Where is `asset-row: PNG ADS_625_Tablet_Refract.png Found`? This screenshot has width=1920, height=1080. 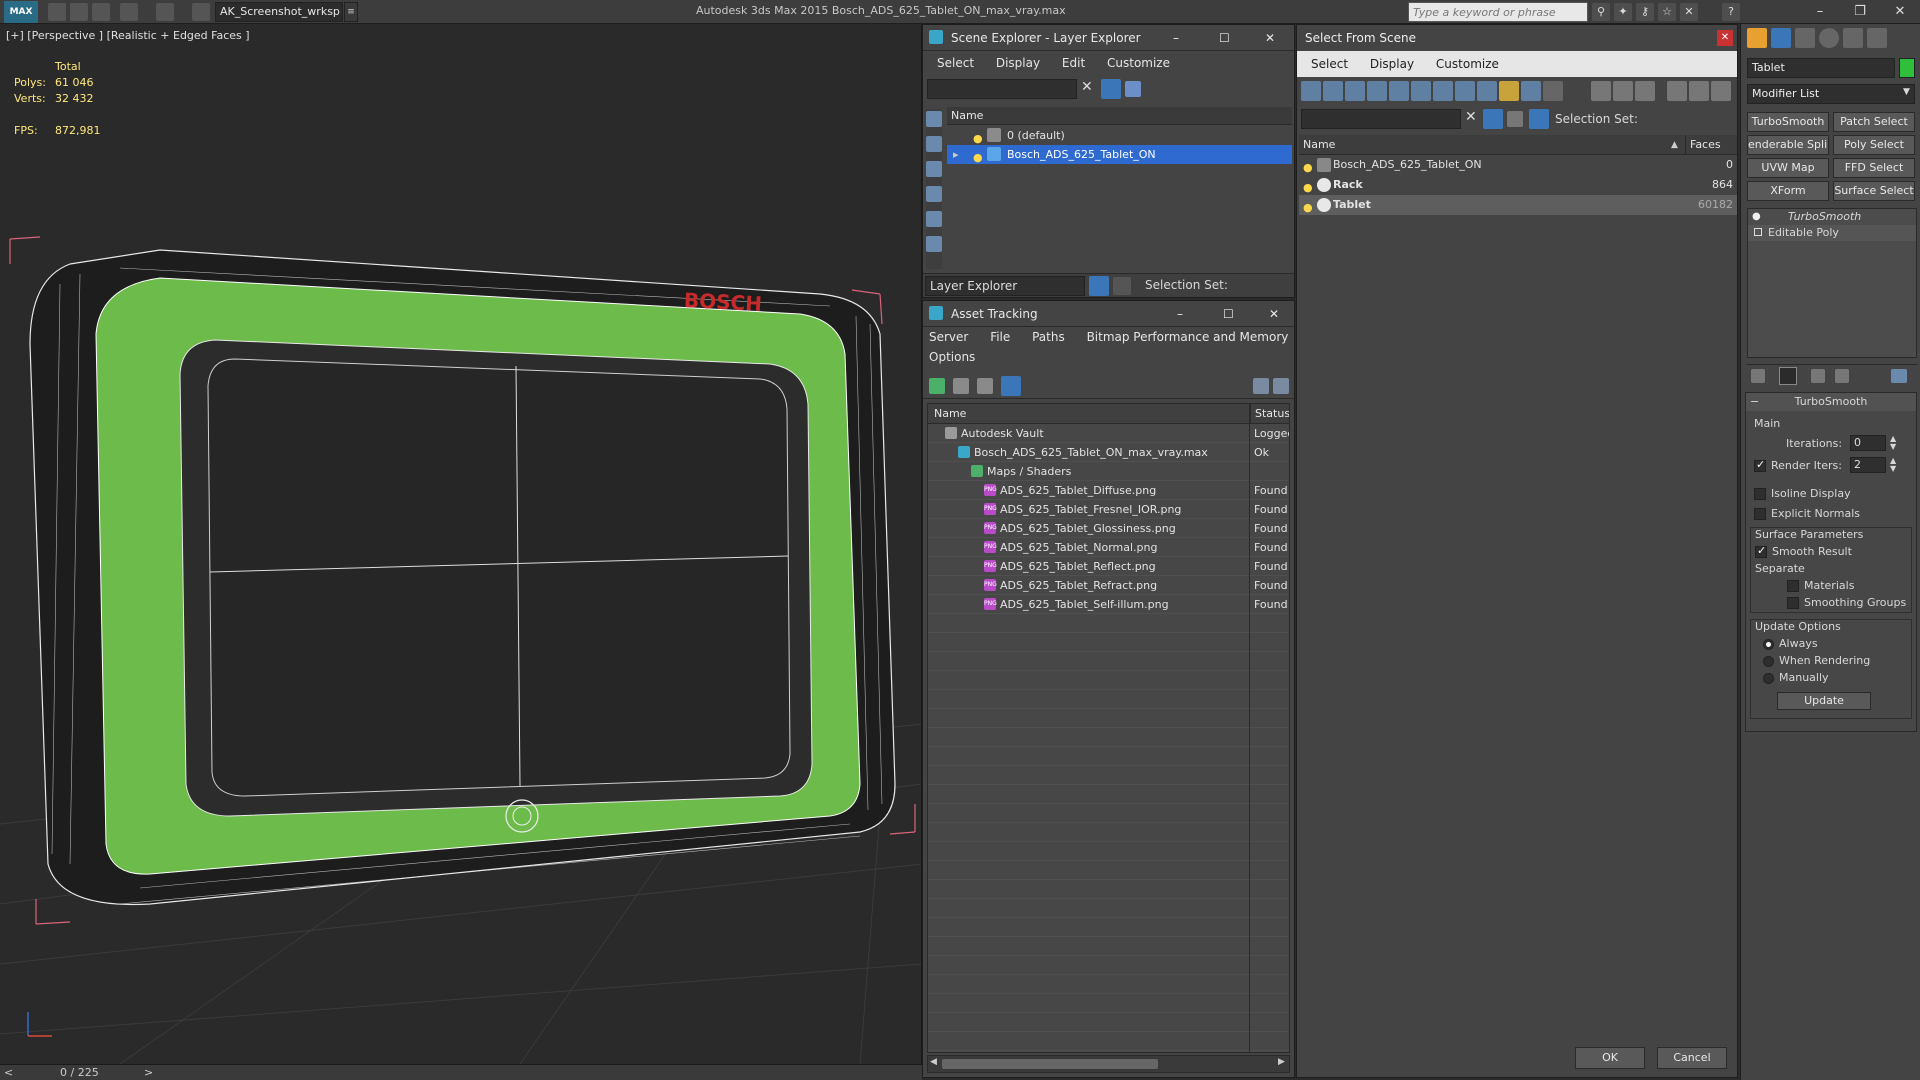 asset-row: PNG ADS_625_Tablet_Refract.png Found is located at coordinates (1108, 585).